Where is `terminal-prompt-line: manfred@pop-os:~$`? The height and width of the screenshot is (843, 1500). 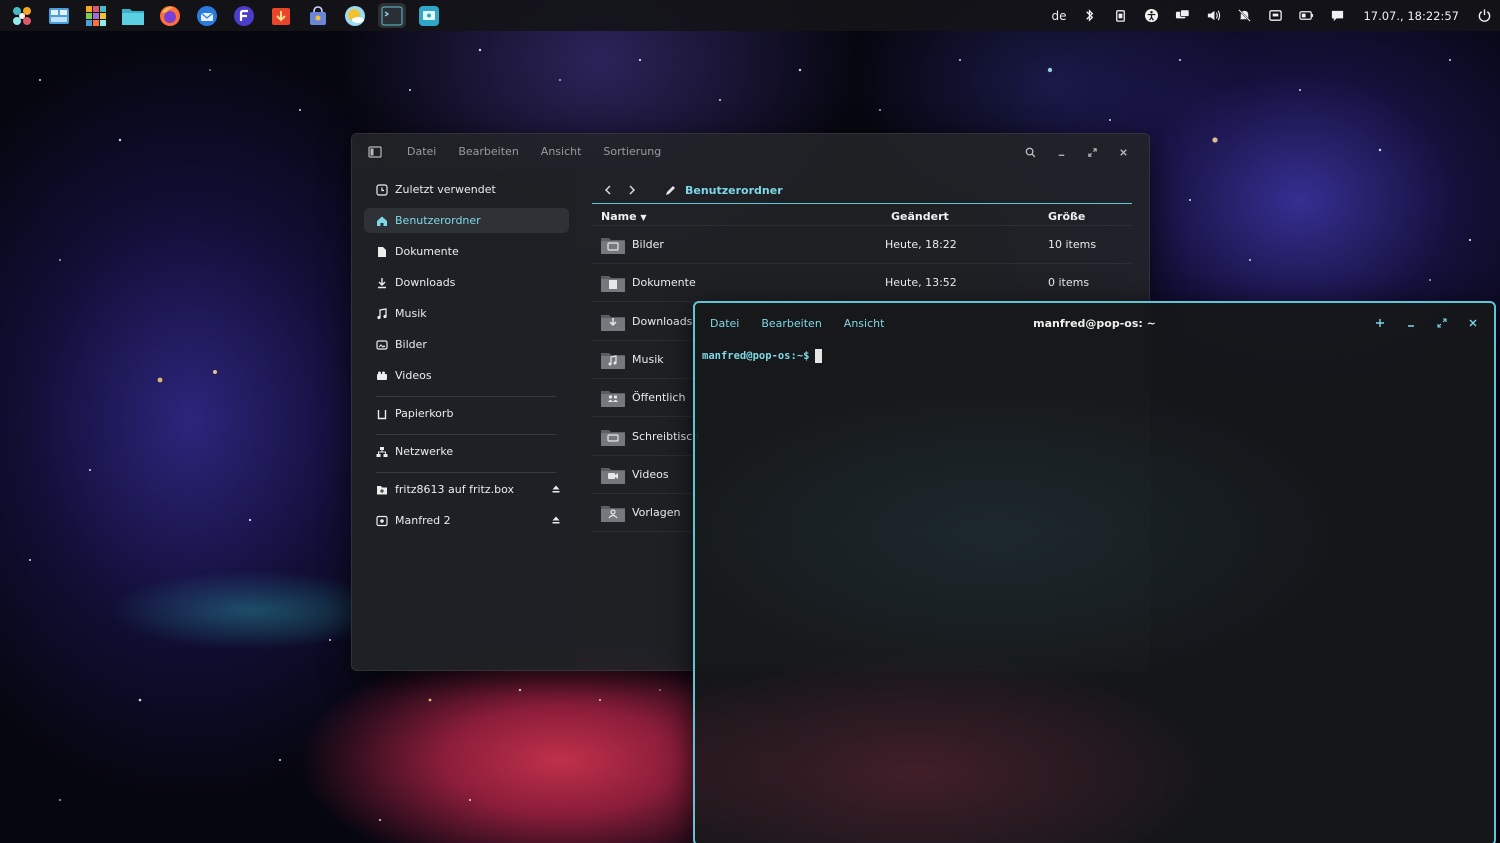
terminal-prompt-line: manfred@pop-os:~$ is located at coordinates (762, 356).